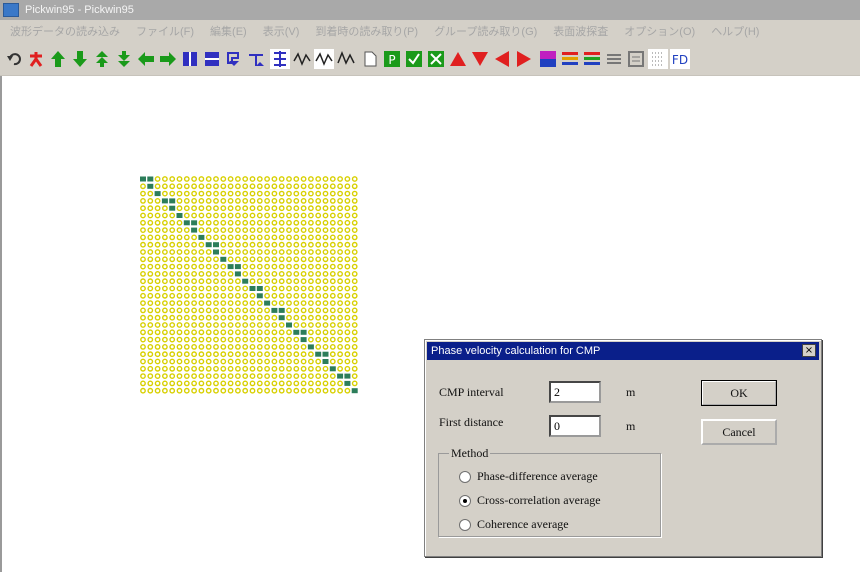 This screenshot has width=860, height=572. What do you see at coordinates (465, 476) in the screenshot?
I see `radio-phase-difference` at bounding box center [465, 476].